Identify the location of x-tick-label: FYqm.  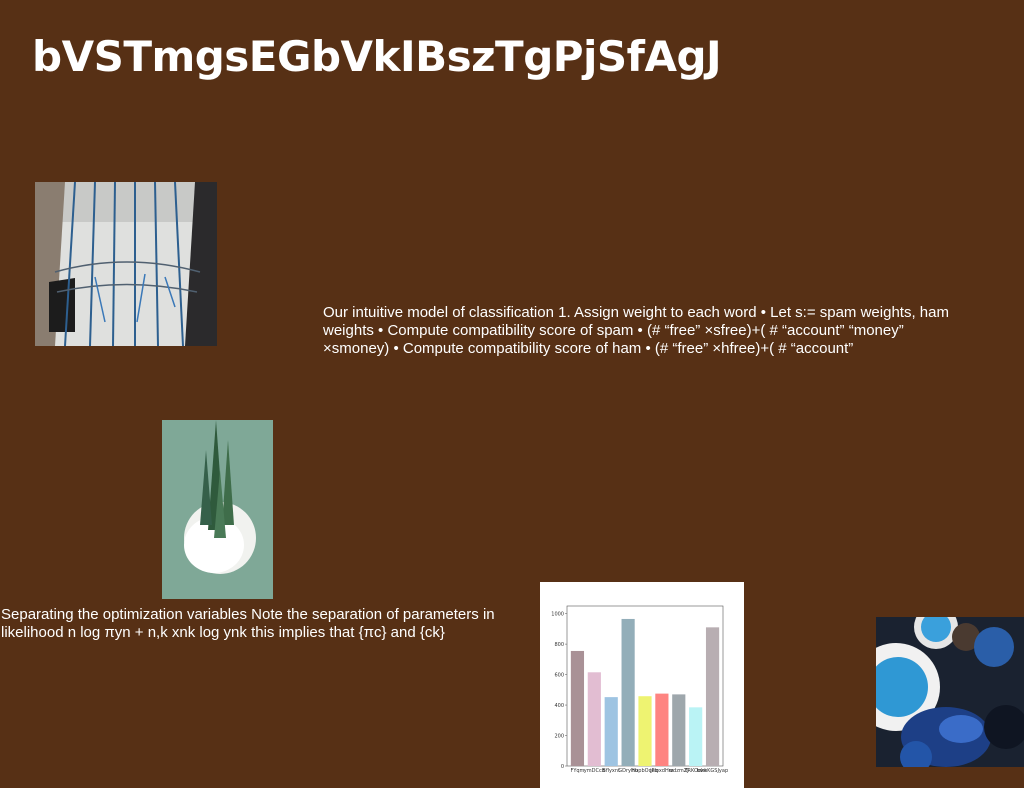
(577, 771).